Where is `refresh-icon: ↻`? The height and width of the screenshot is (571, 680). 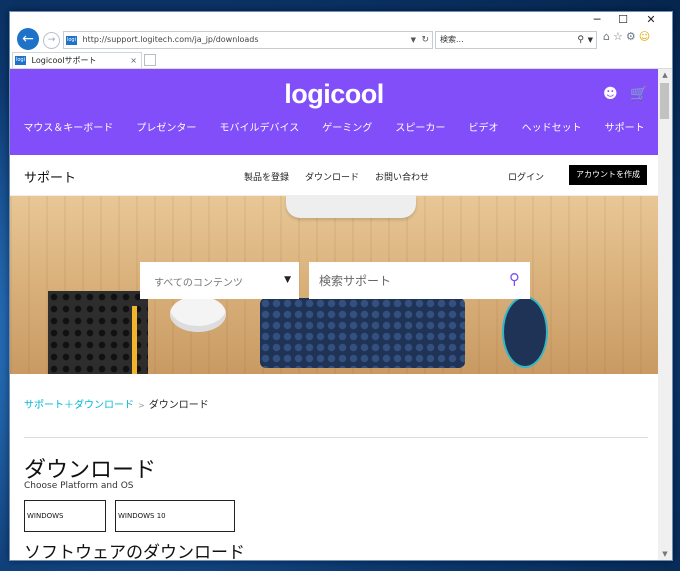
refresh-icon: ↻ is located at coordinates (425, 40).